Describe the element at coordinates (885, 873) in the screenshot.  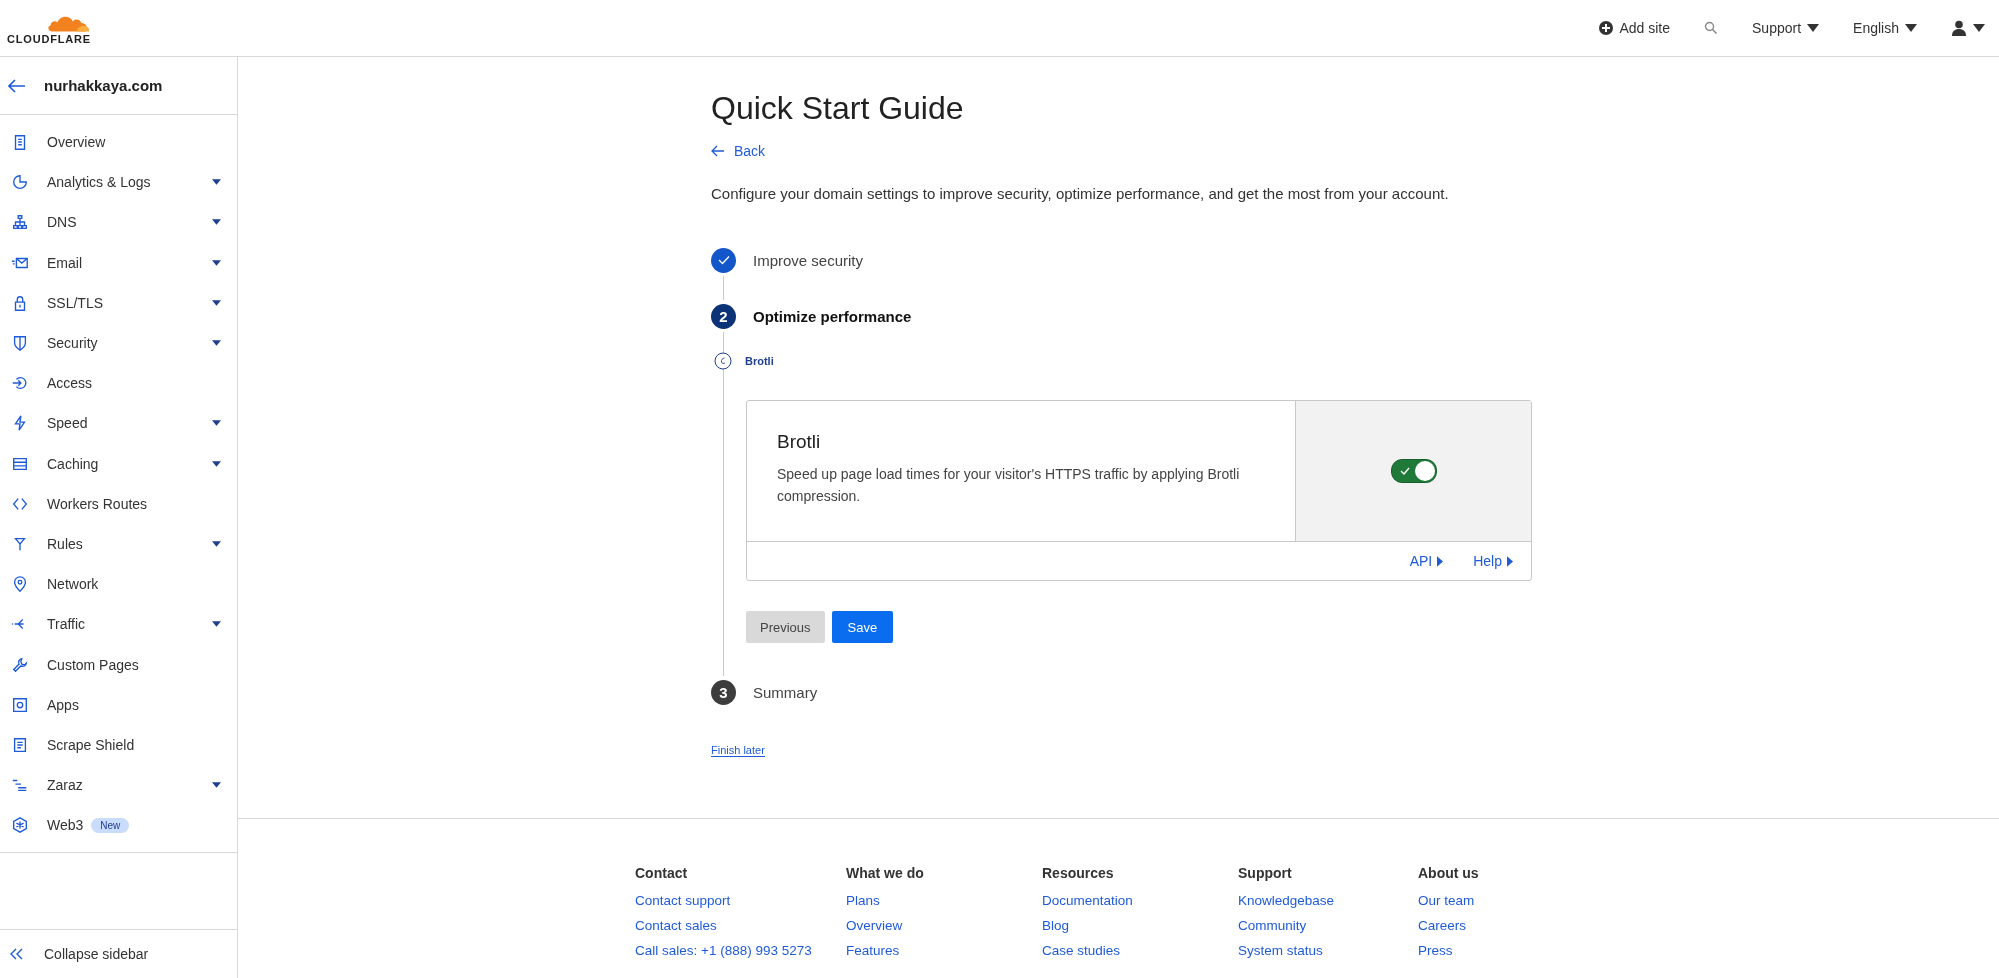
I see `footer-heading: What we do` at that location.